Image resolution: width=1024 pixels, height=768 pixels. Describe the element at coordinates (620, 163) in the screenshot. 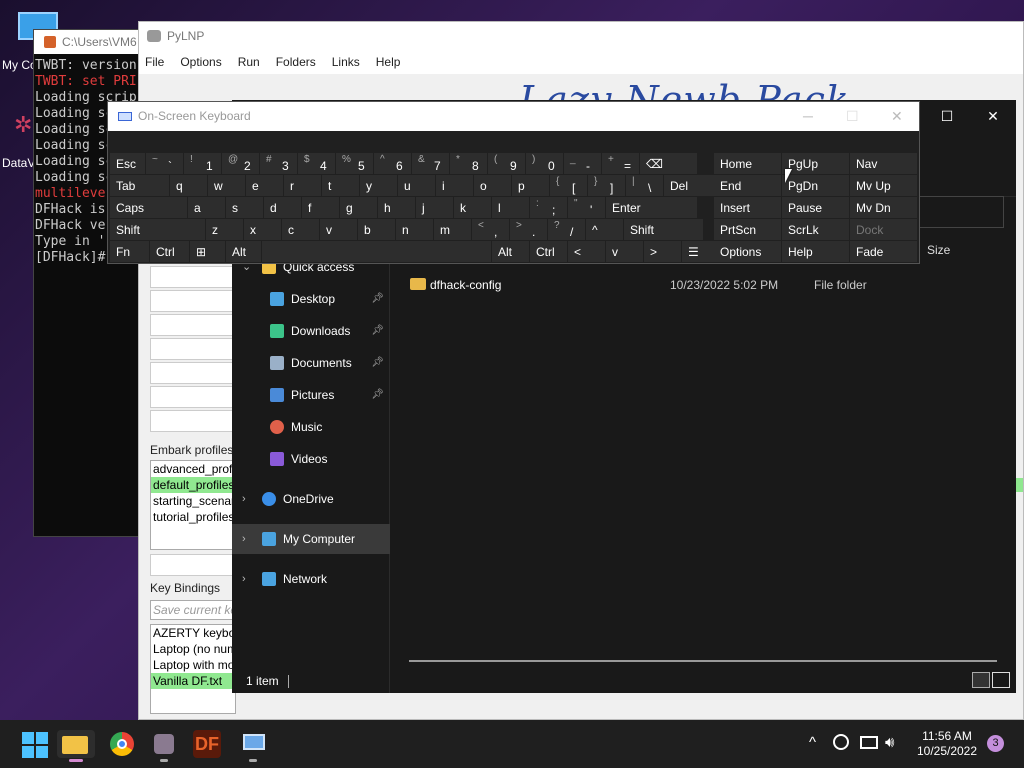

I see `osk-key: + =` at that location.